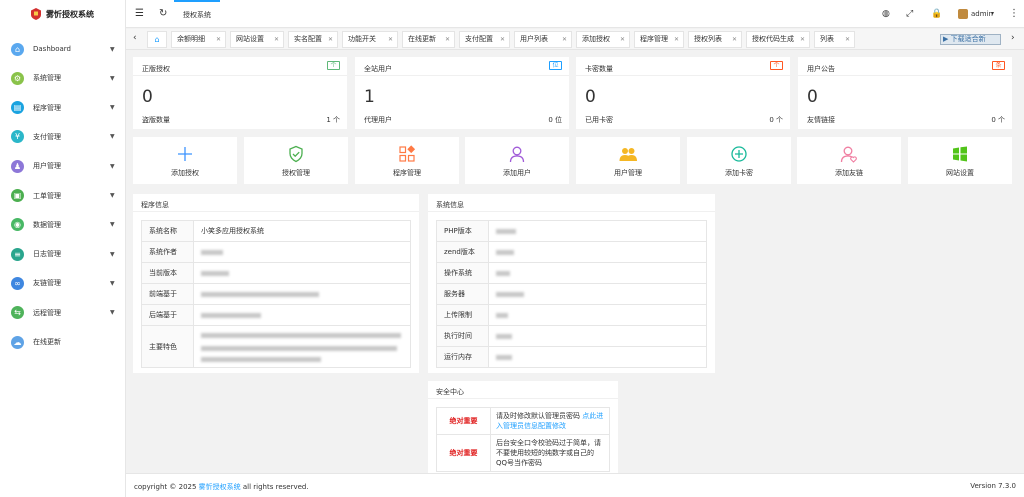  What do you see at coordinates (543, 39) in the screenshot?
I see `tab-6: 用户列表 ✕` at bounding box center [543, 39].